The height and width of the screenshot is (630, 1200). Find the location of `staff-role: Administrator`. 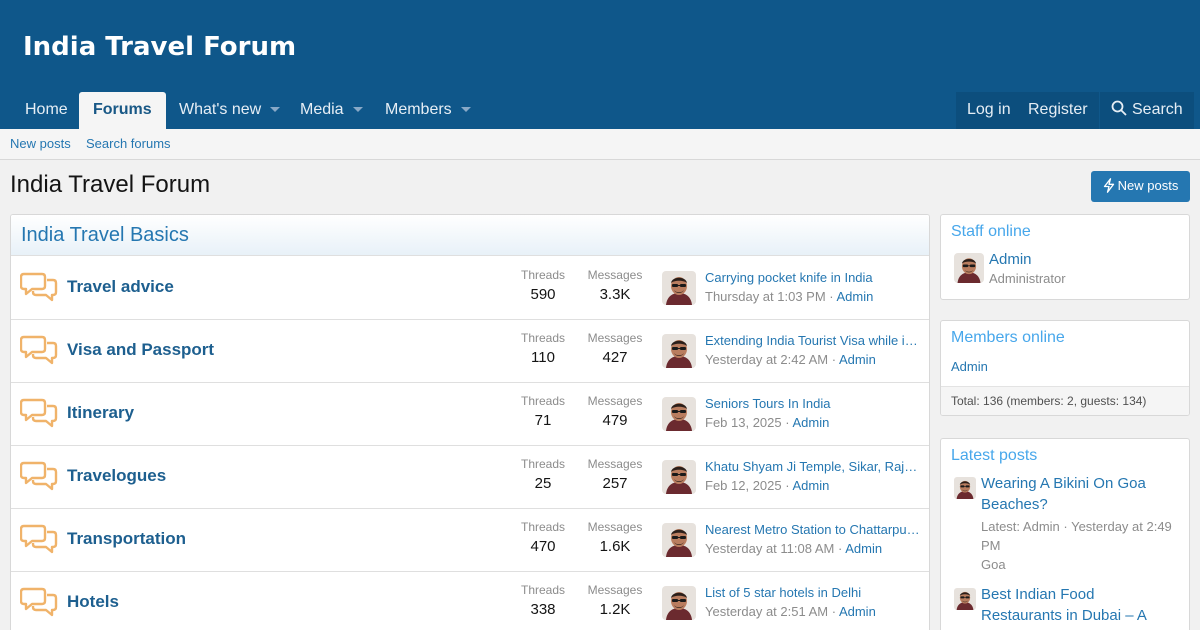

staff-role: Administrator is located at coordinates (1027, 278).